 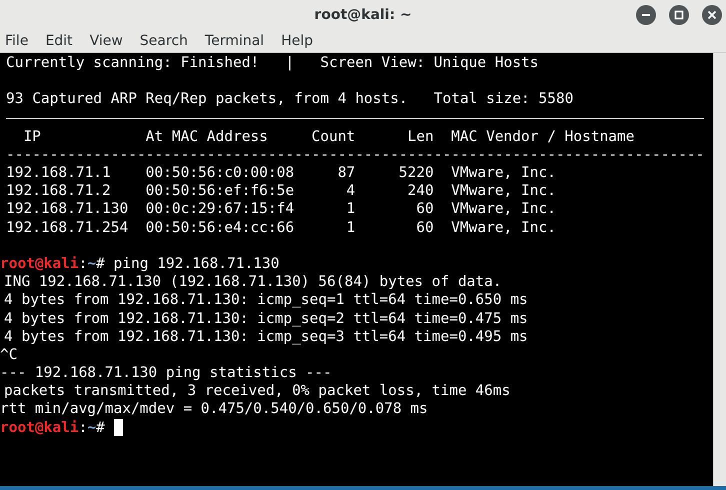 I want to click on column-header: Len, so click(x=420, y=137).